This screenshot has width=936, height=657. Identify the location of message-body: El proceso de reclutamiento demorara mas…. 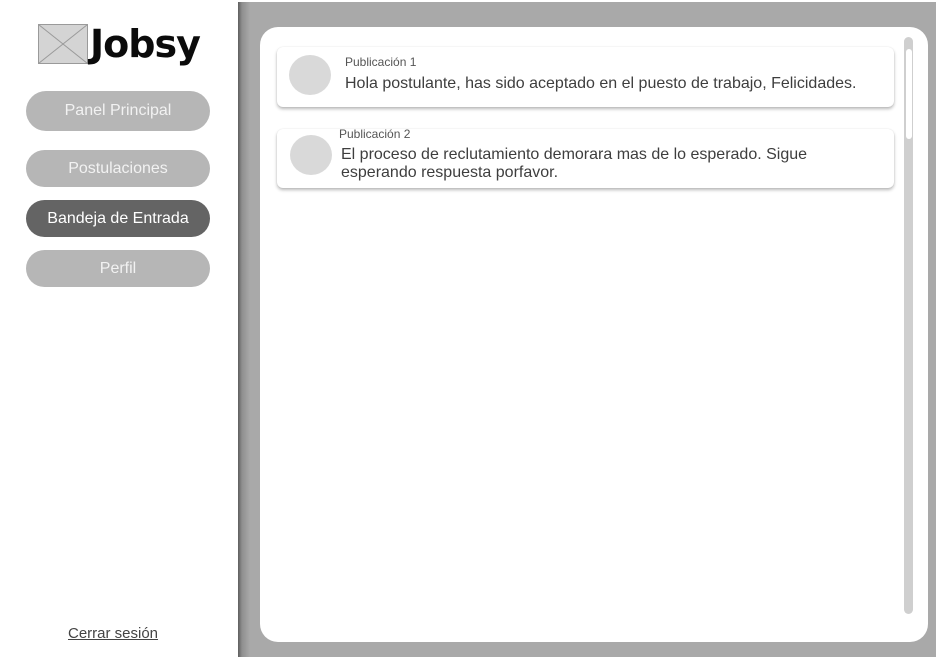
(574, 163).